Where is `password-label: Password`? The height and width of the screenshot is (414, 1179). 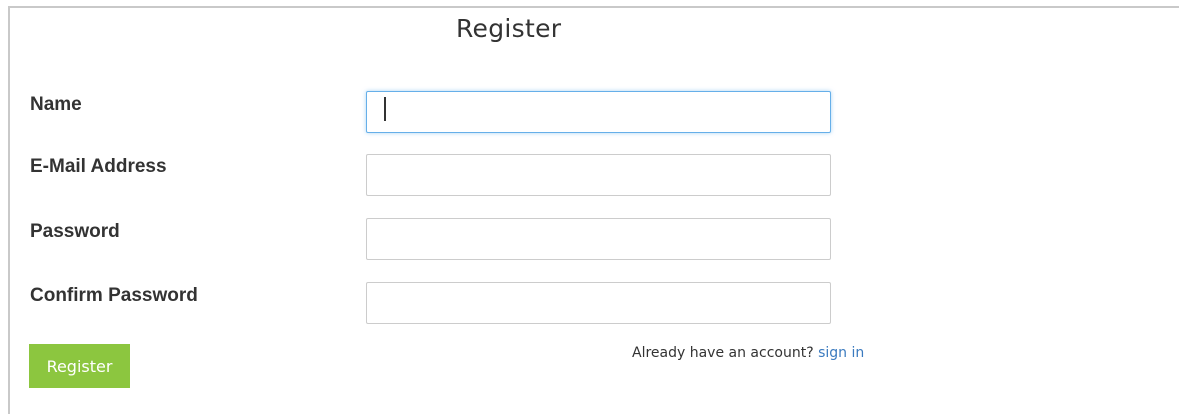 password-label: Password is located at coordinates (75, 231).